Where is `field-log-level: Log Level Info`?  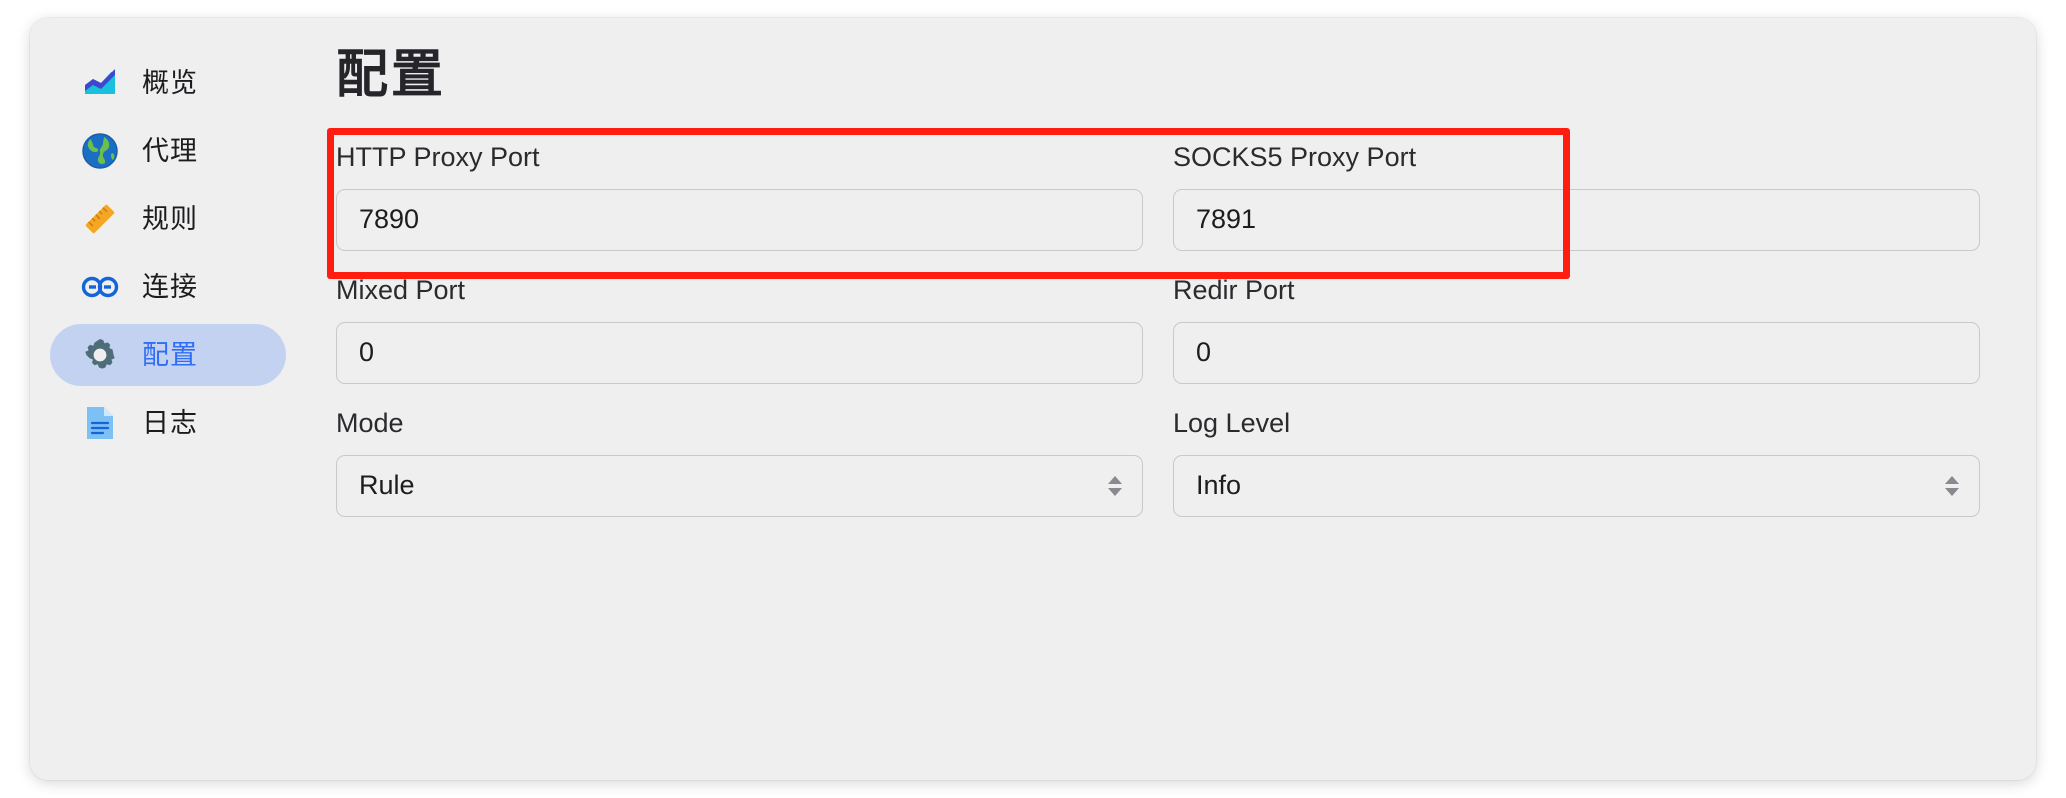
field-log-level: Log Level Info is located at coordinates (1576, 462).